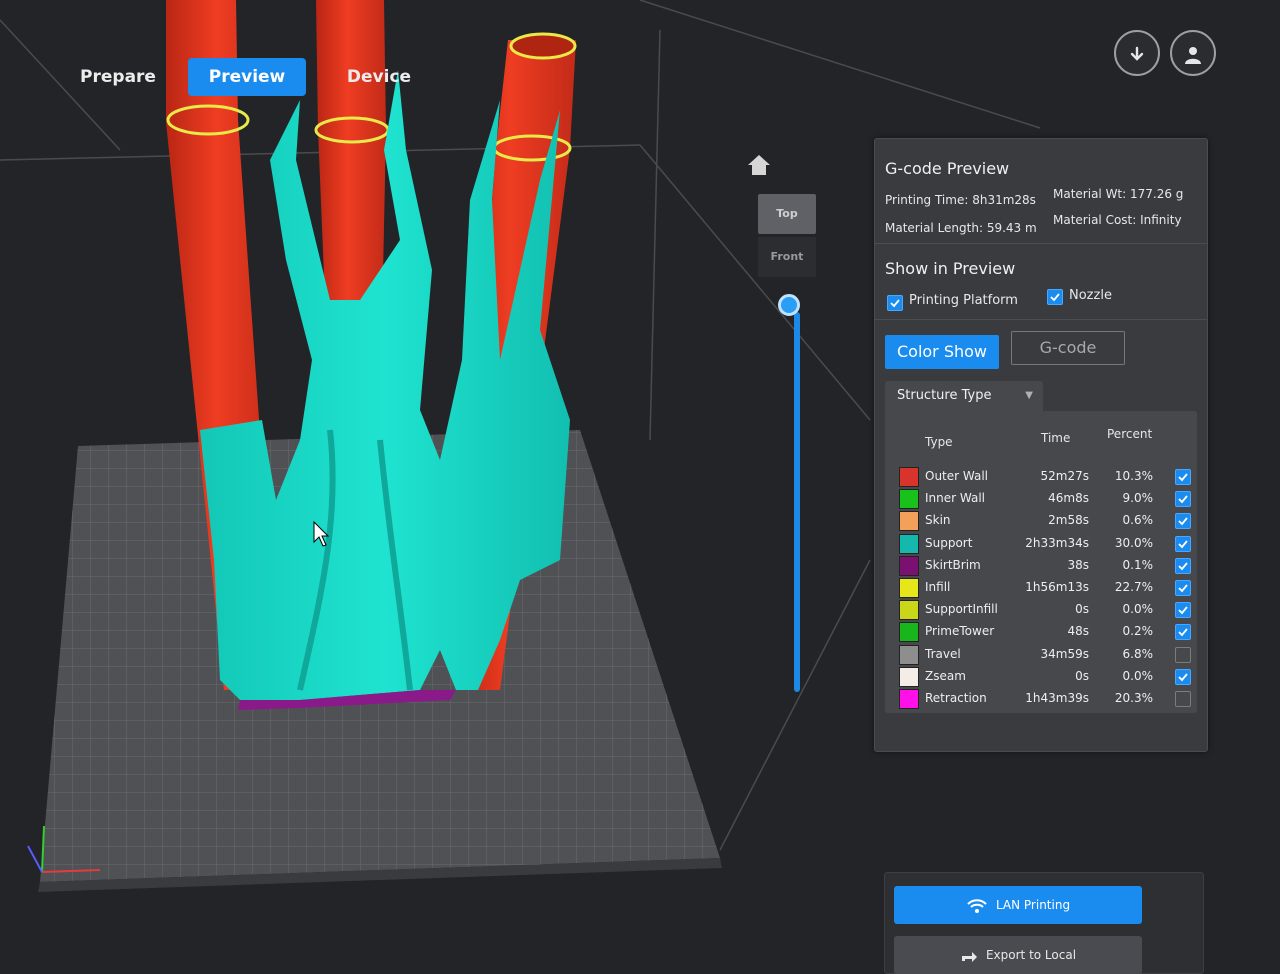  Describe the element at coordinates (1041, 631) in the screenshot. I see `structure-row: PrimeTower 48s 0.2%` at that location.